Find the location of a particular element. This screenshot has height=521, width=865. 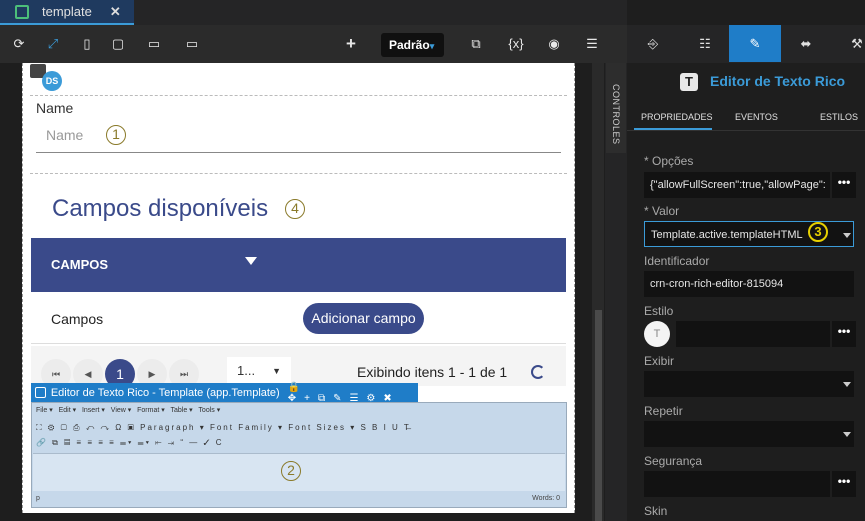

repetir-select is located at coordinates (749, 434).